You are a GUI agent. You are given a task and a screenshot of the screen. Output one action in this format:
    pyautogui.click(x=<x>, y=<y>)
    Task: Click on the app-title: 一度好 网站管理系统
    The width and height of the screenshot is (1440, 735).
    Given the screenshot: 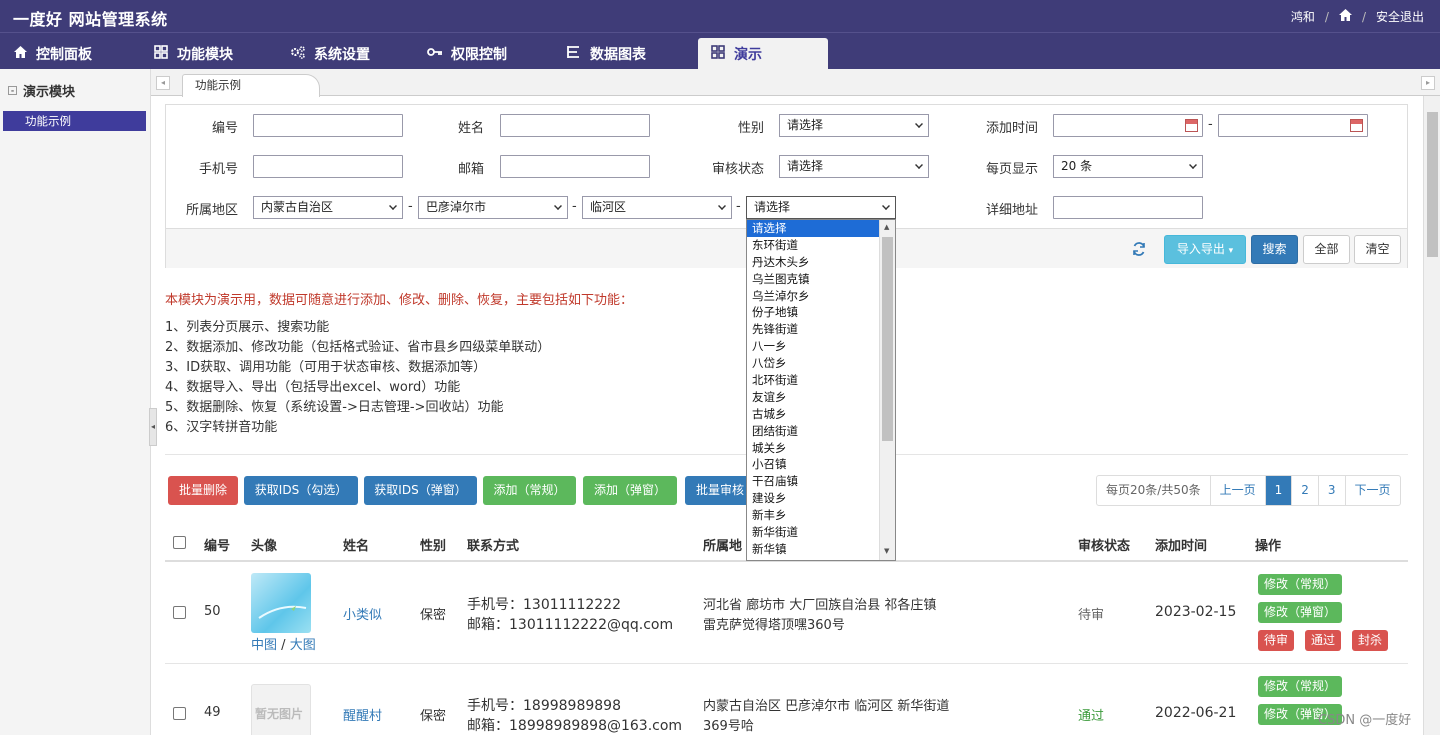 What is the action you would take?
    pyautogui.click(x=90, y=19)
    